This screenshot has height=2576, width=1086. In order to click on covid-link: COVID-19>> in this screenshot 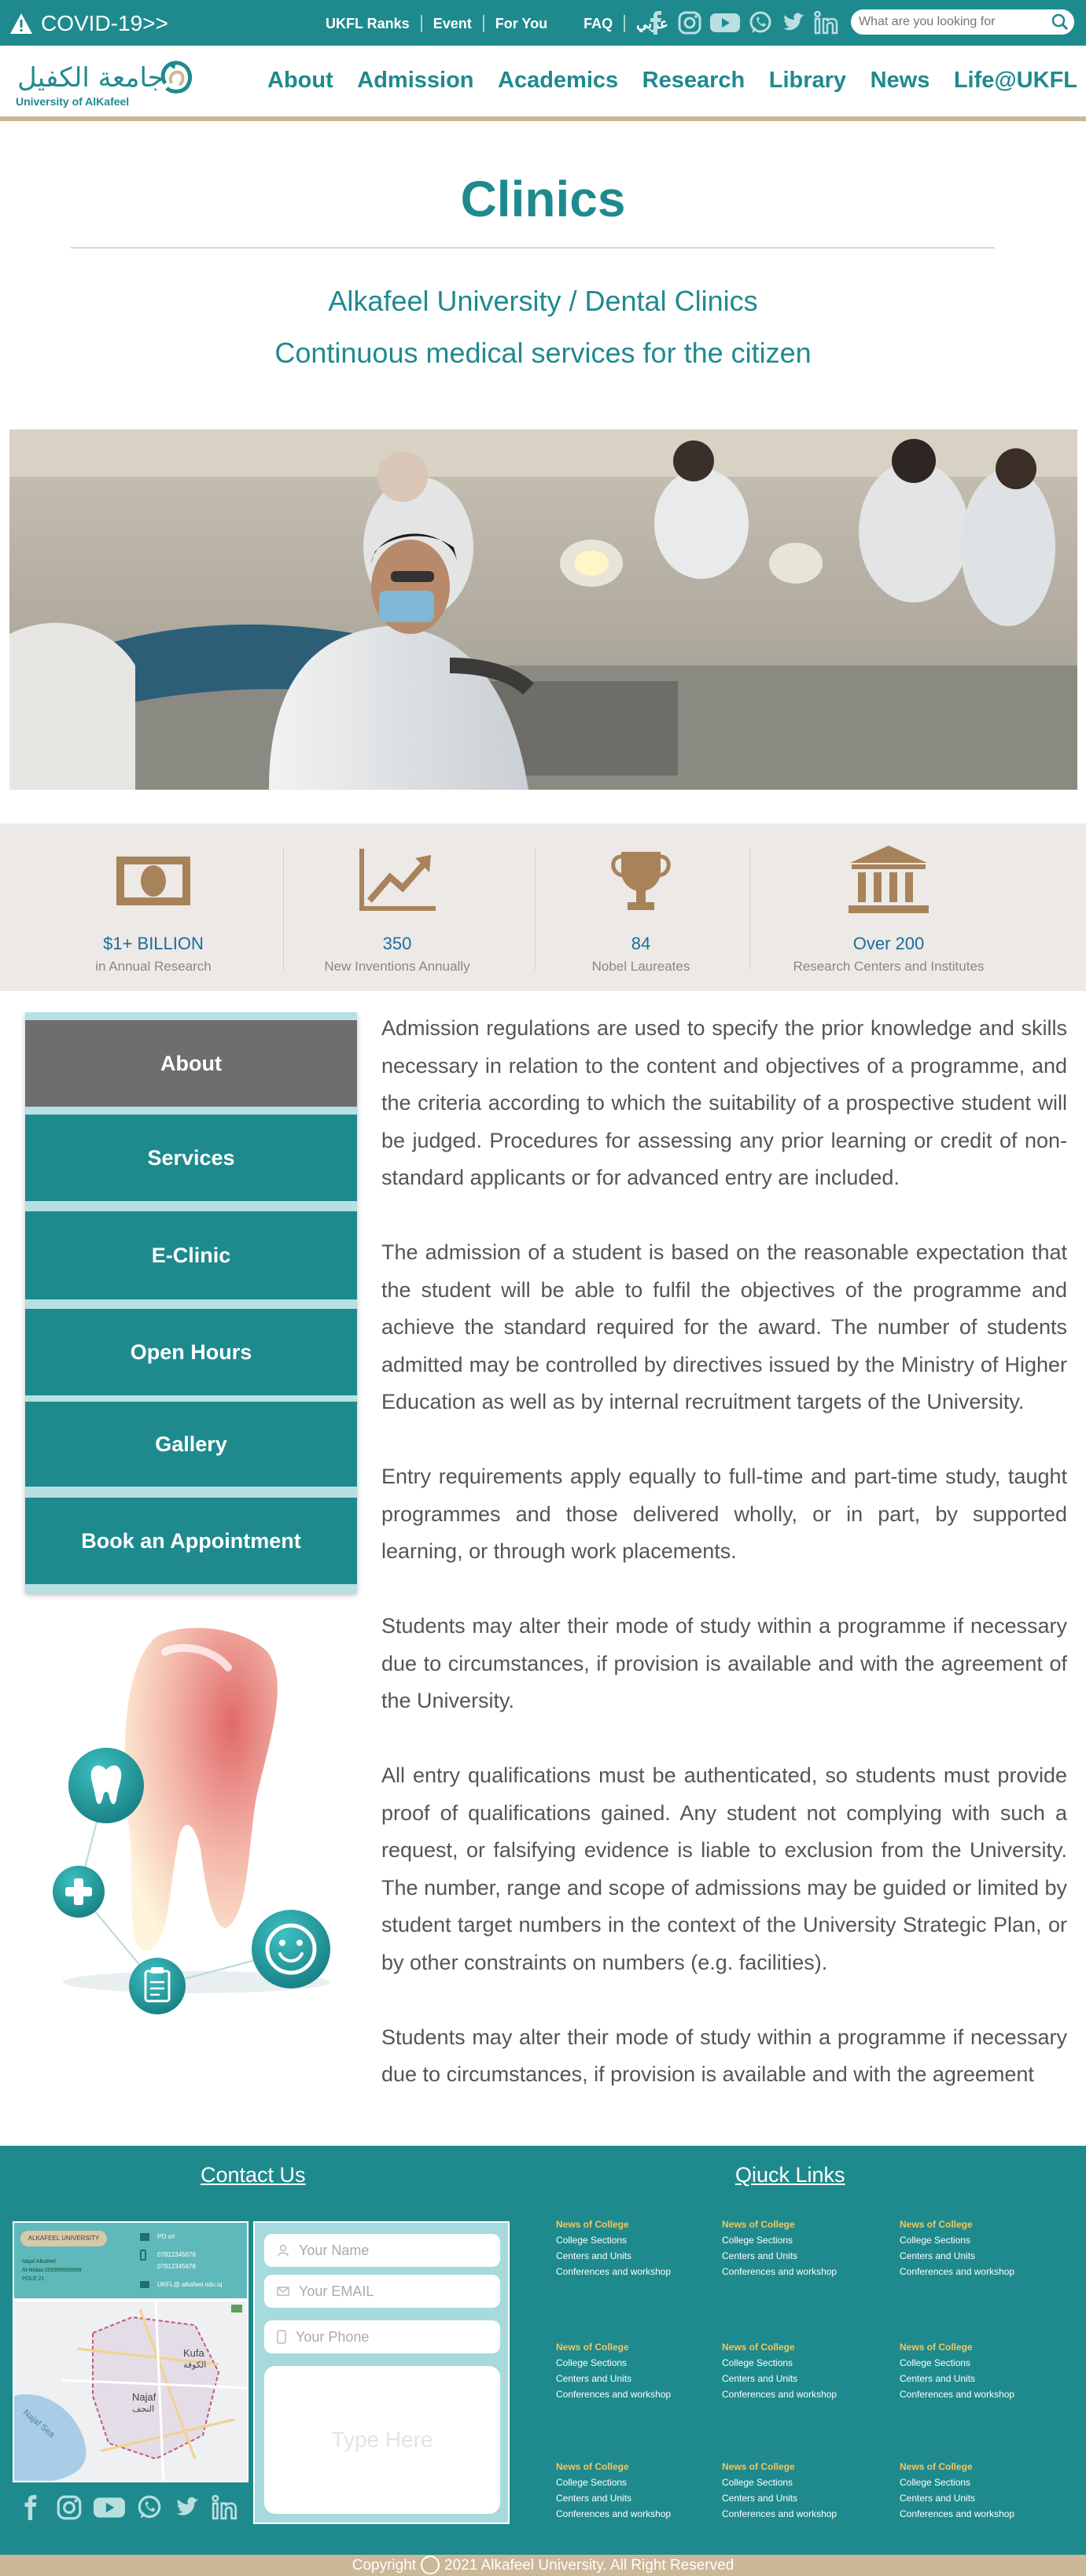, I will do `click(88, 23)`.